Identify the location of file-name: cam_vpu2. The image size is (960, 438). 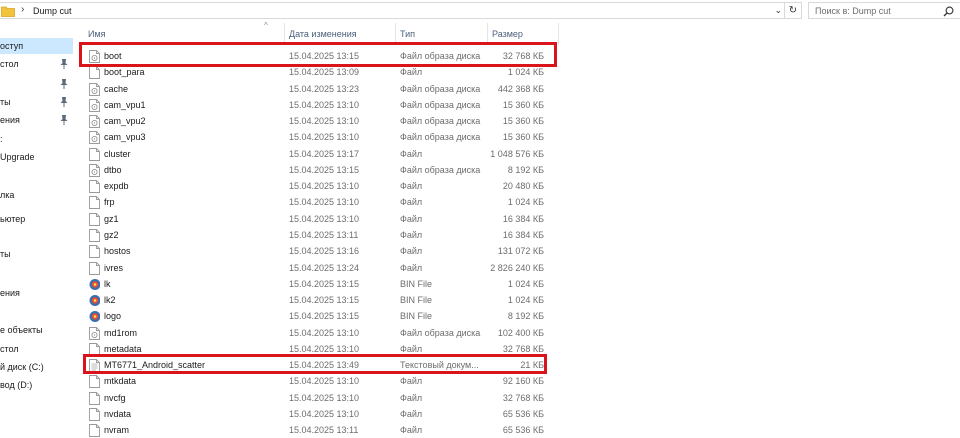
(125, 121).